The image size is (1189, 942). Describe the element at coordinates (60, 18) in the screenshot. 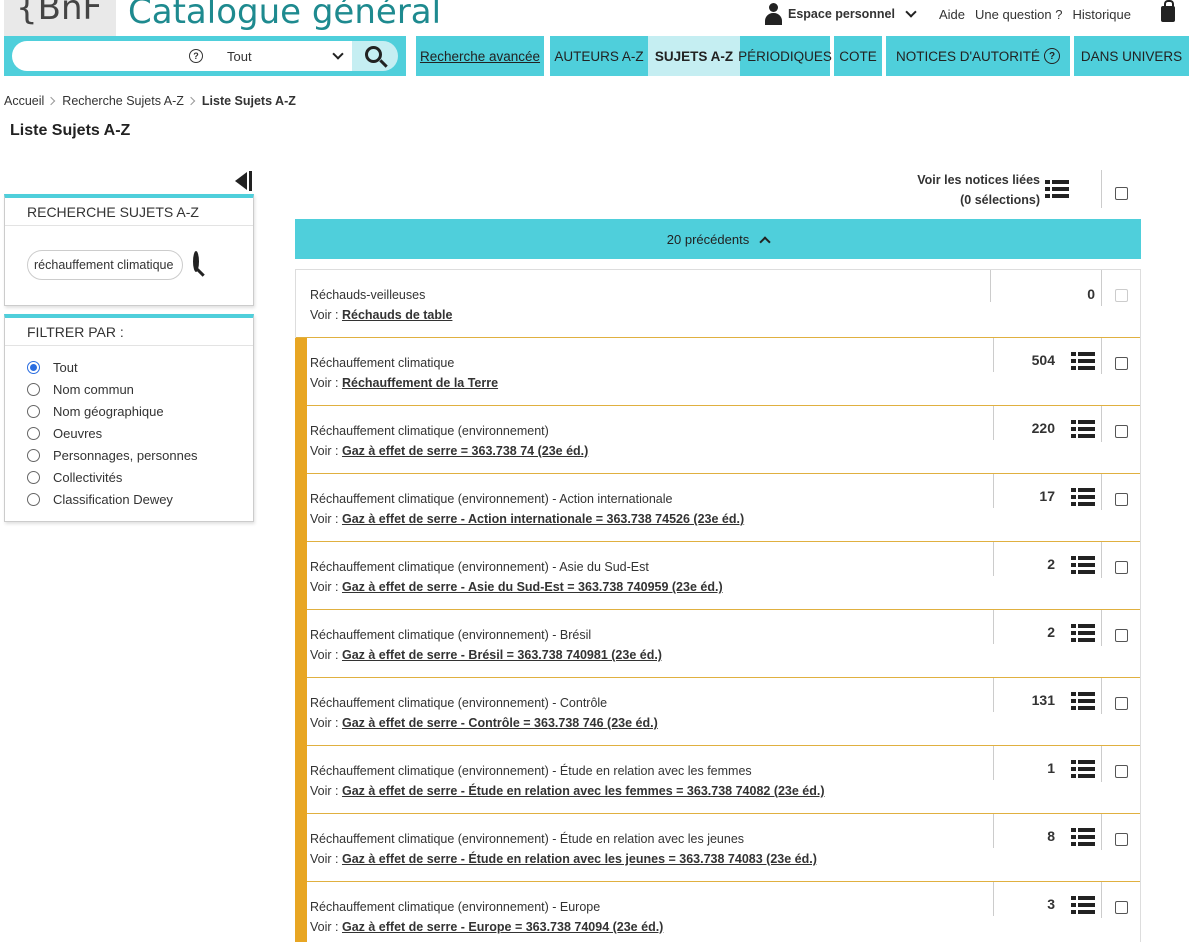

I see `bnf-logo: {BnF` at that location.